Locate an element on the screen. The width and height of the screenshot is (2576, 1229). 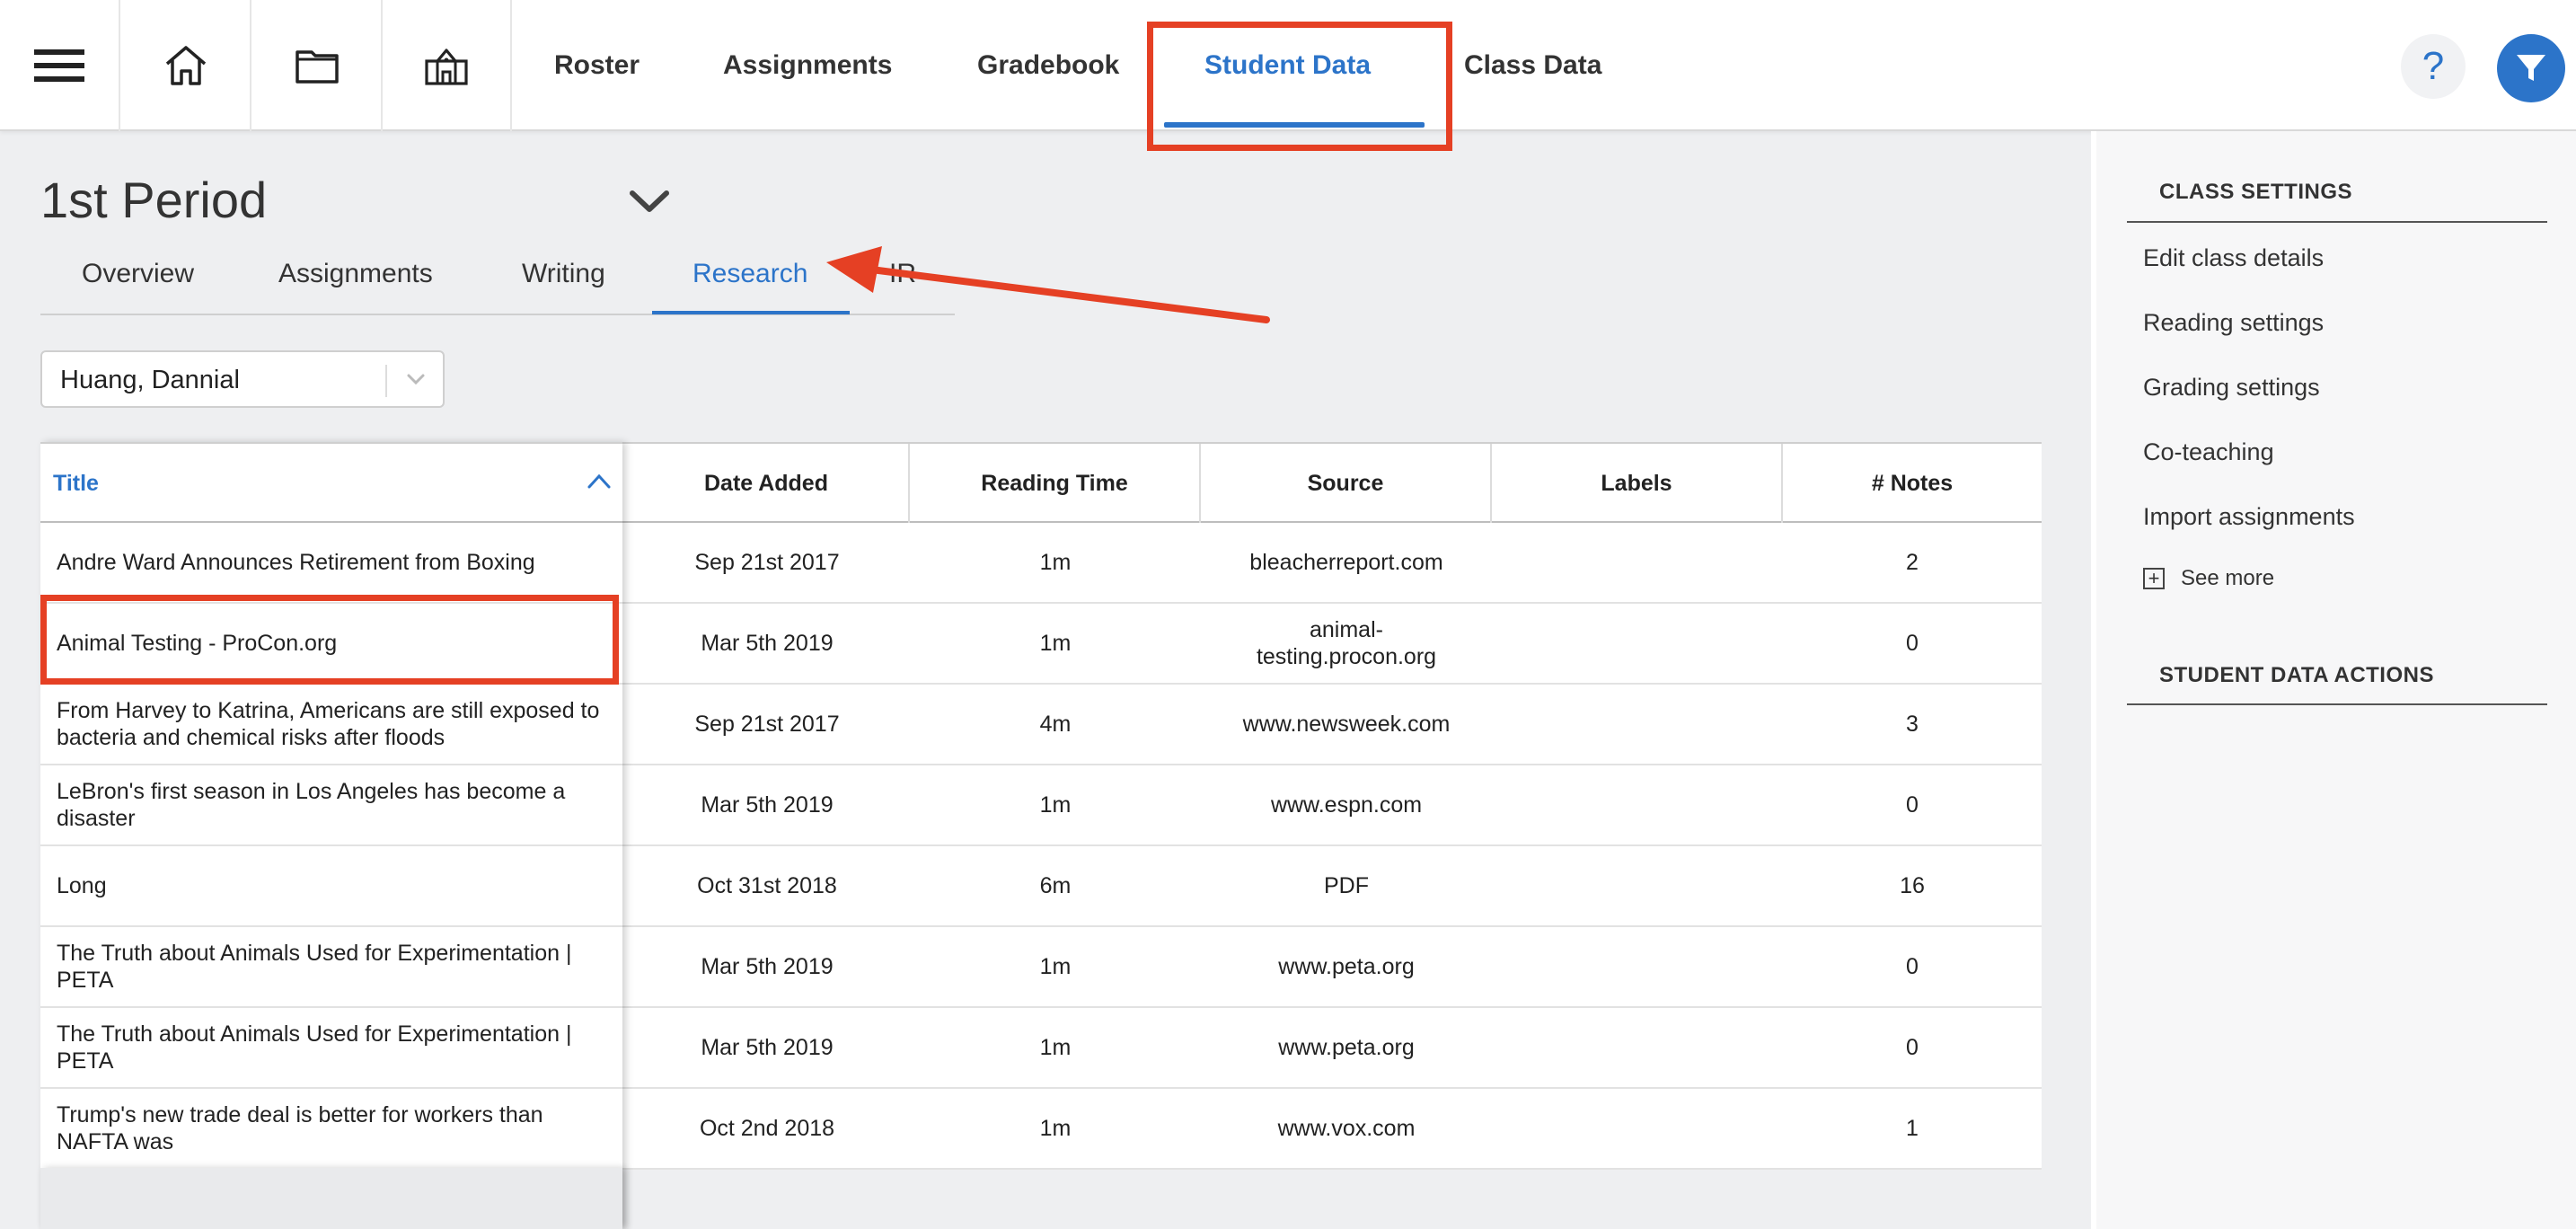
cell-date-added: Oct 2nd 2018 is located at coordinates (767, 1128).